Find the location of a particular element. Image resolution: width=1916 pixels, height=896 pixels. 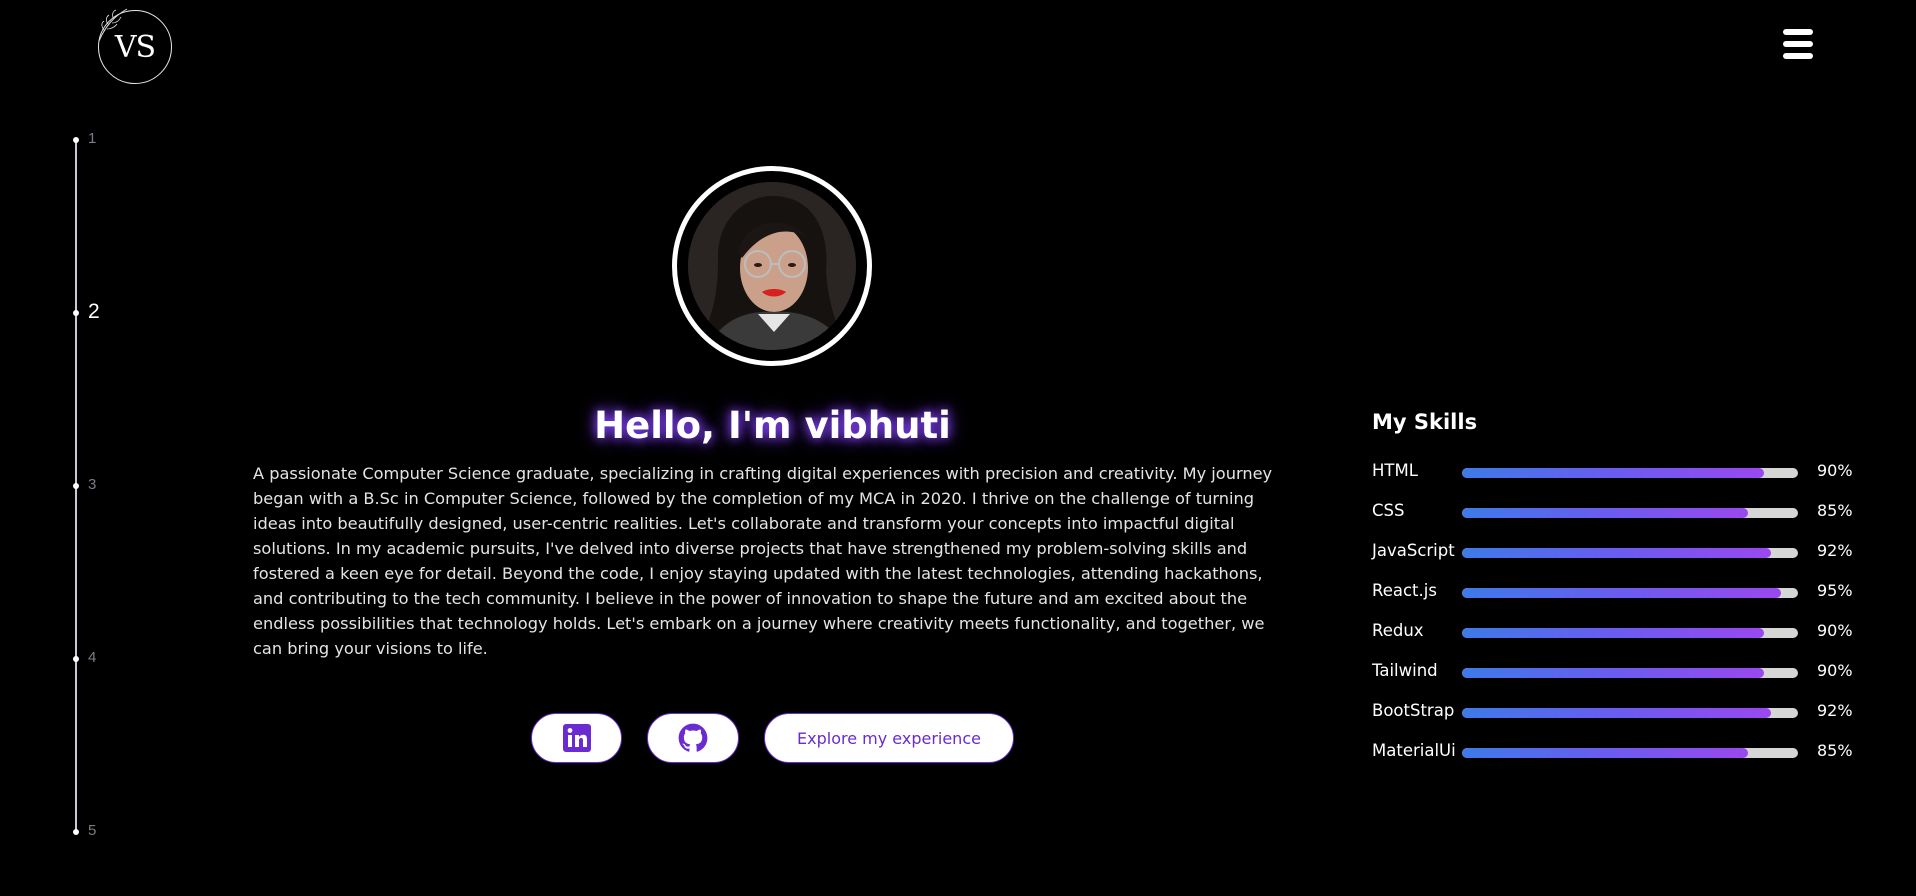

skill-name: Redux is located at coordinates (1398, 630).